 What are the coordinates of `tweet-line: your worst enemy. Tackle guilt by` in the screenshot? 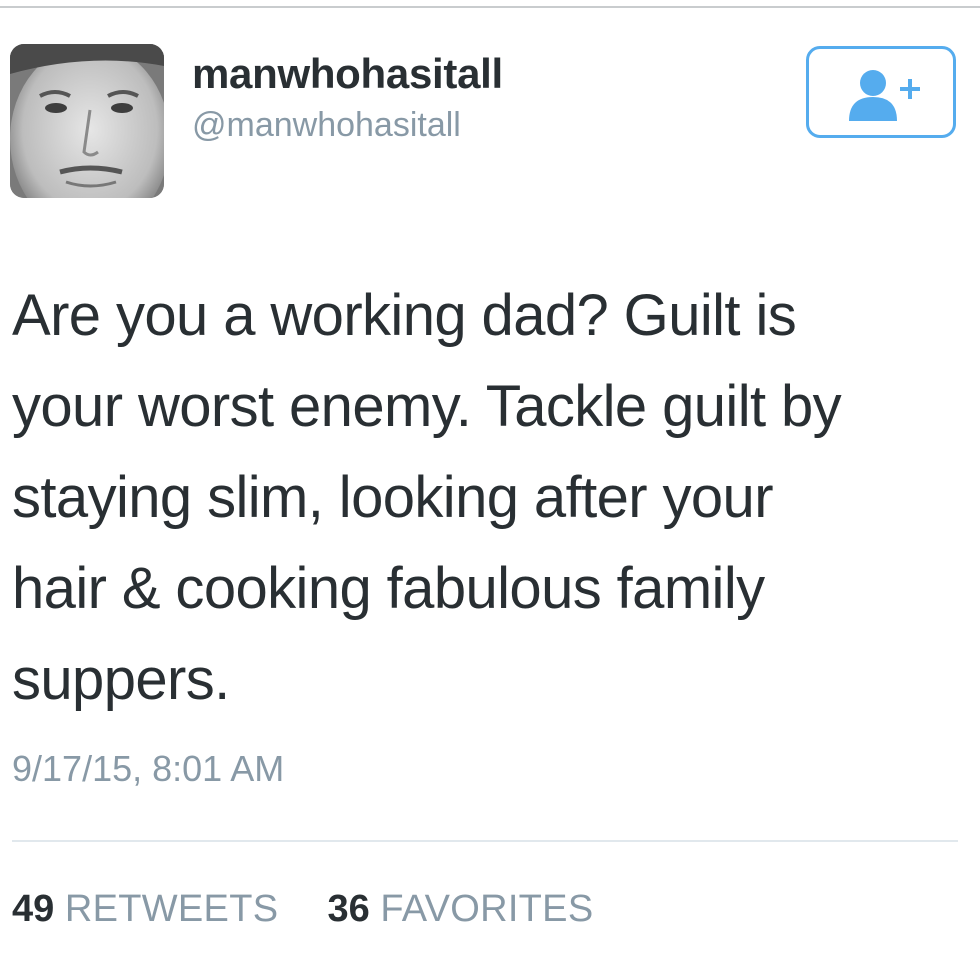 It's located at (427, 406).